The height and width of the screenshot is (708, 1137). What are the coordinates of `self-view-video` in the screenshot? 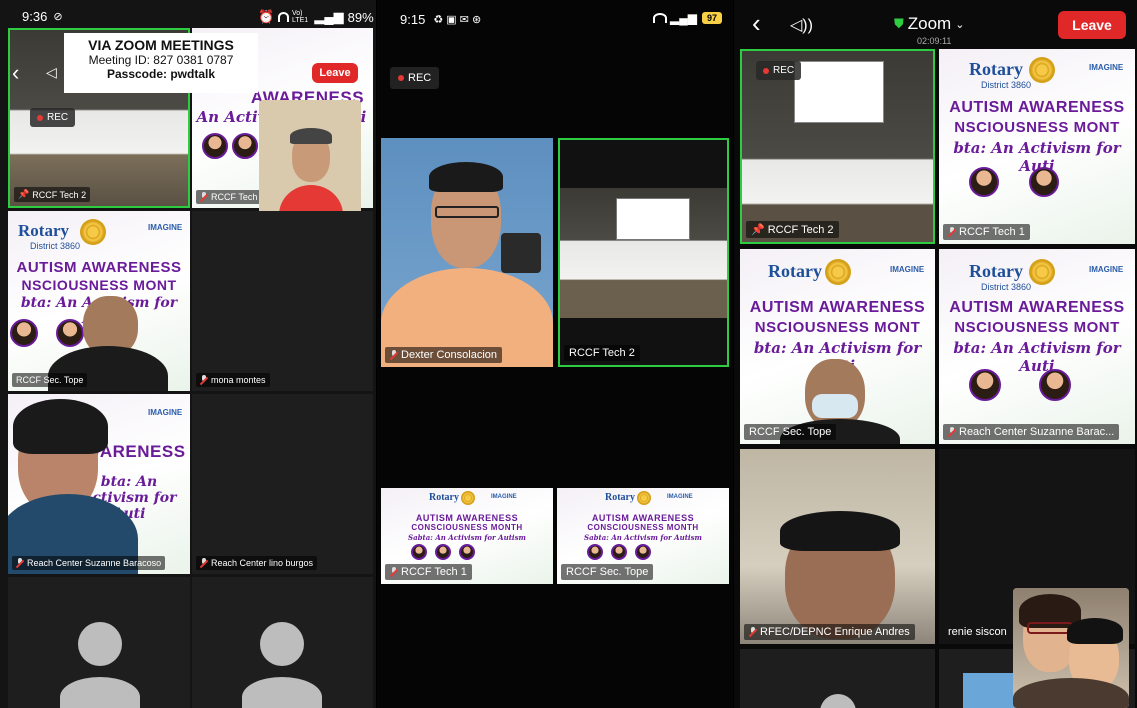 It's located at (1071, 648).